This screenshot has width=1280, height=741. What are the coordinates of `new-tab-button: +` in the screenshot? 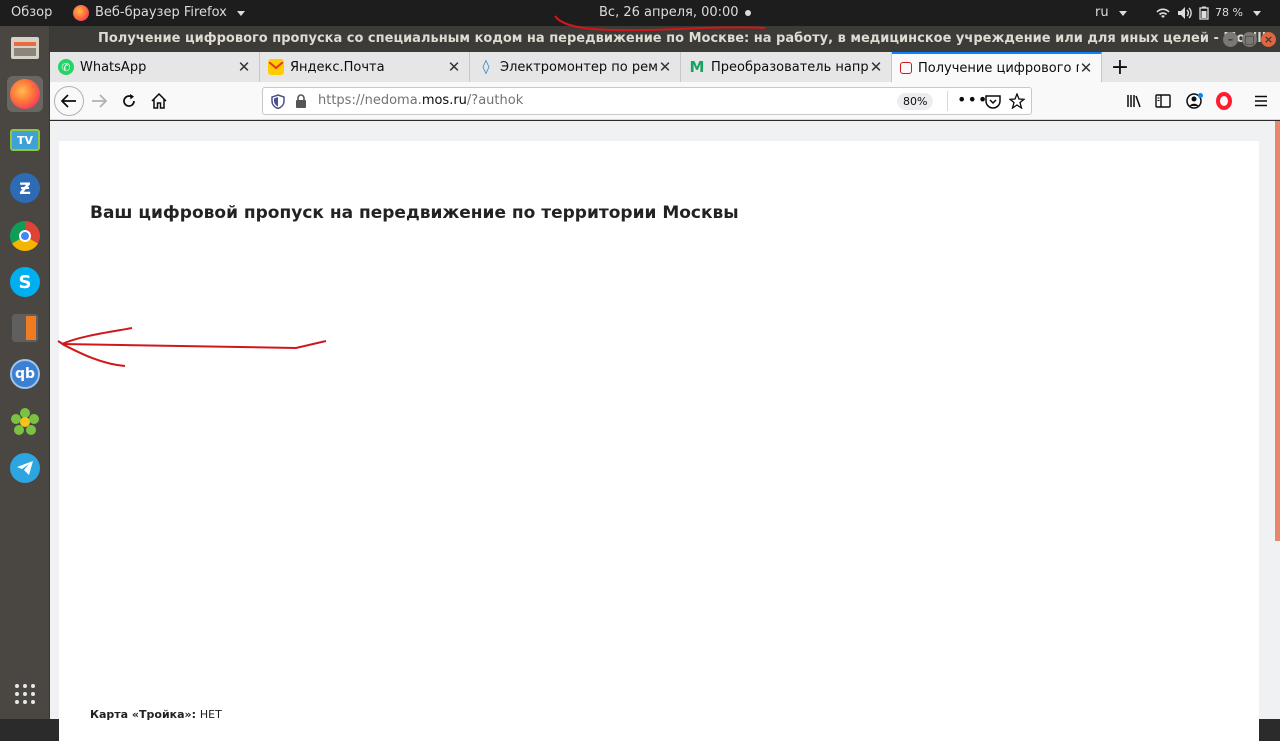 It's located at (1120, 67).